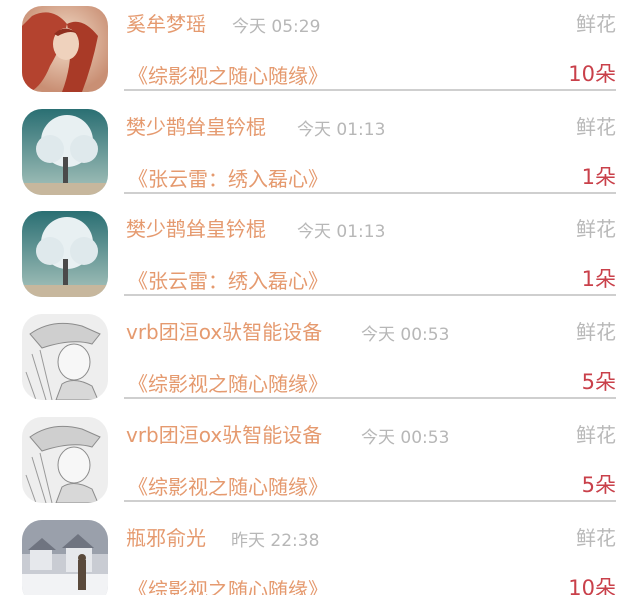  I want to click on gift-time: 今天 05:29, so click(276, 27).